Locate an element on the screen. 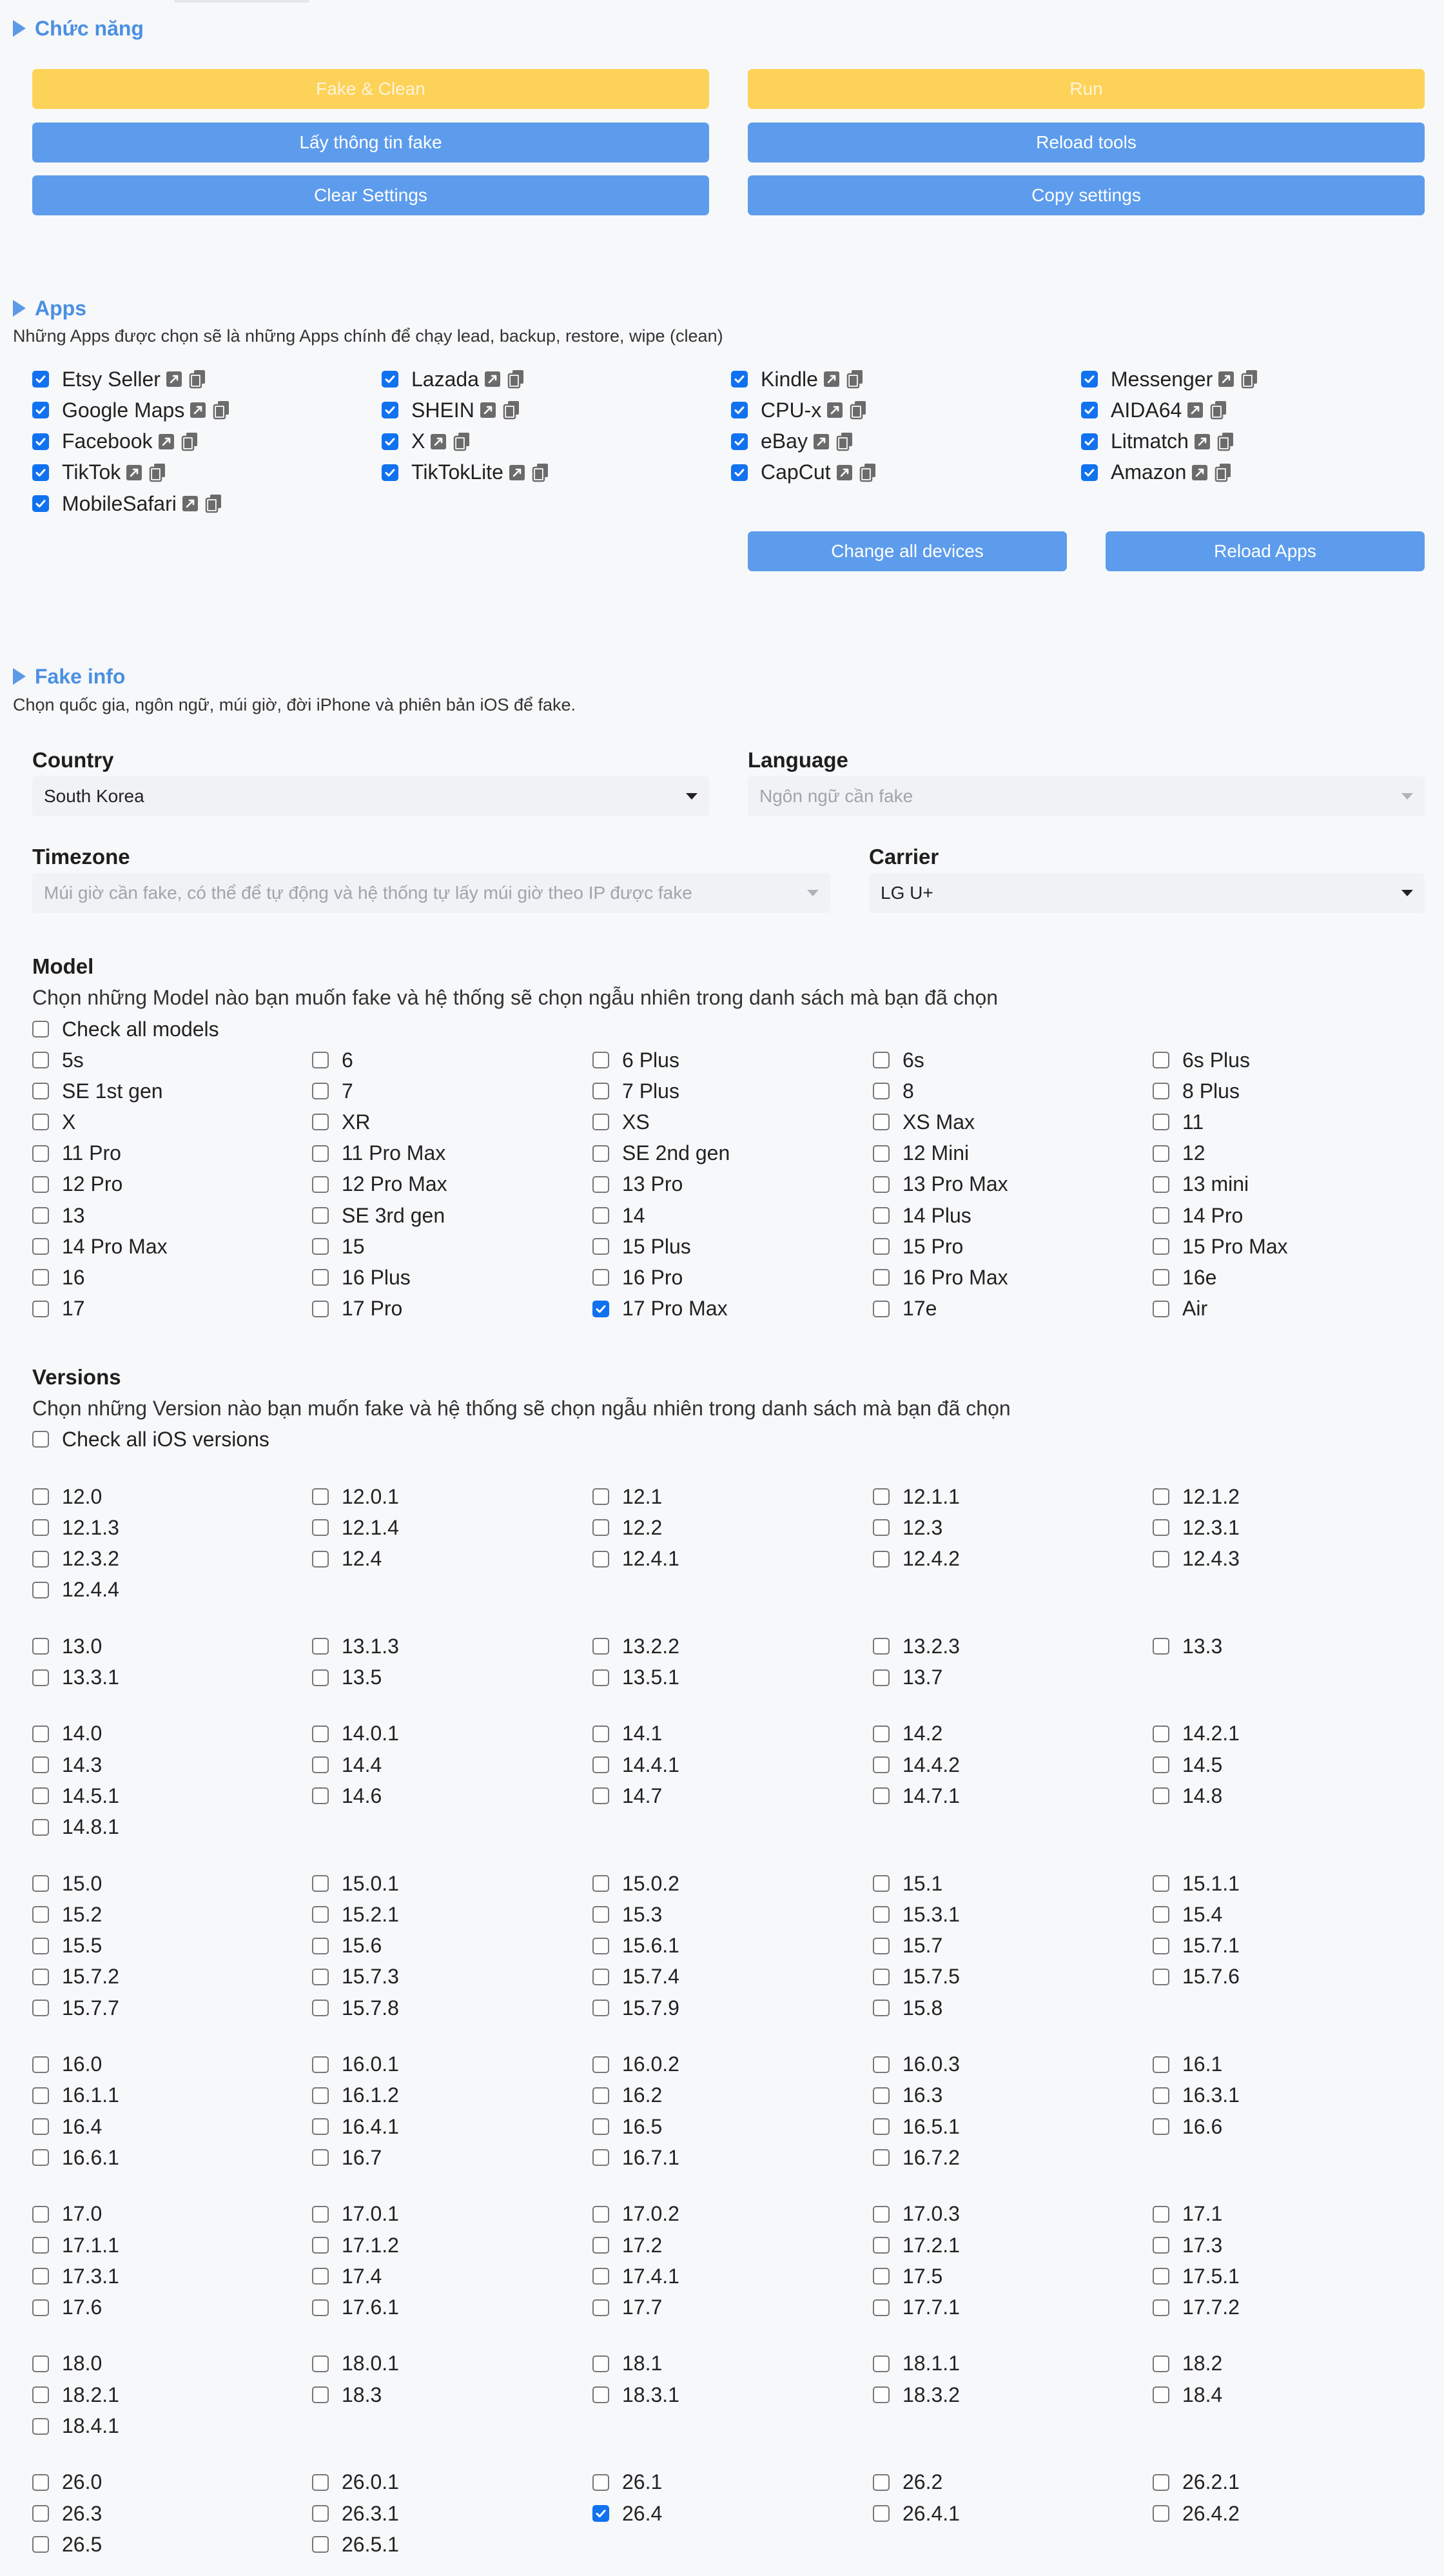  version-15-2-1: 15.2.1 is located at coordinates (355, 1914).